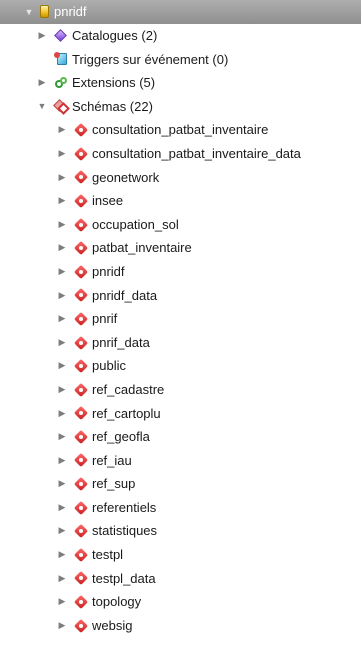  I want to click on tree-node-label: ref_cartoplu, so click(126, 413).